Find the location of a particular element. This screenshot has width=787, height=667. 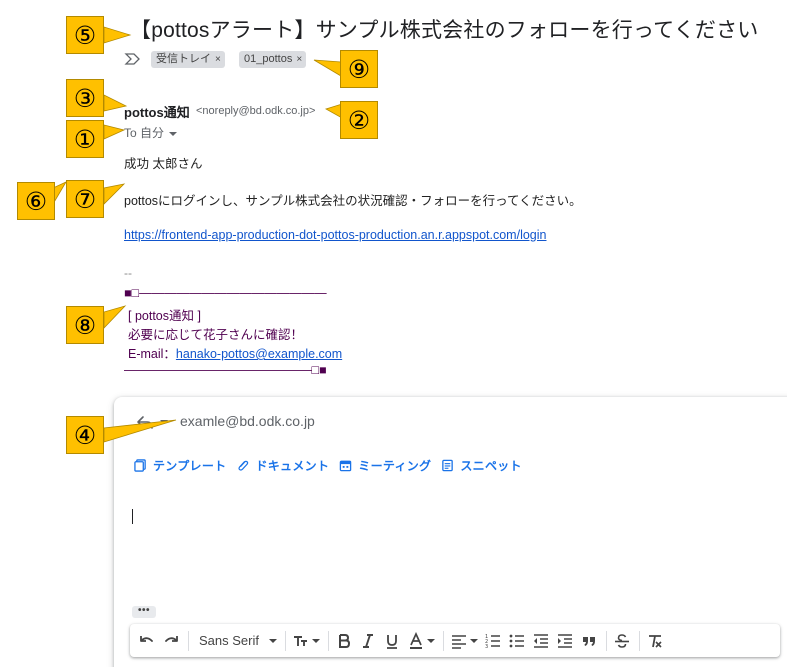

text-color-icon is located at coordinates (415, 640).